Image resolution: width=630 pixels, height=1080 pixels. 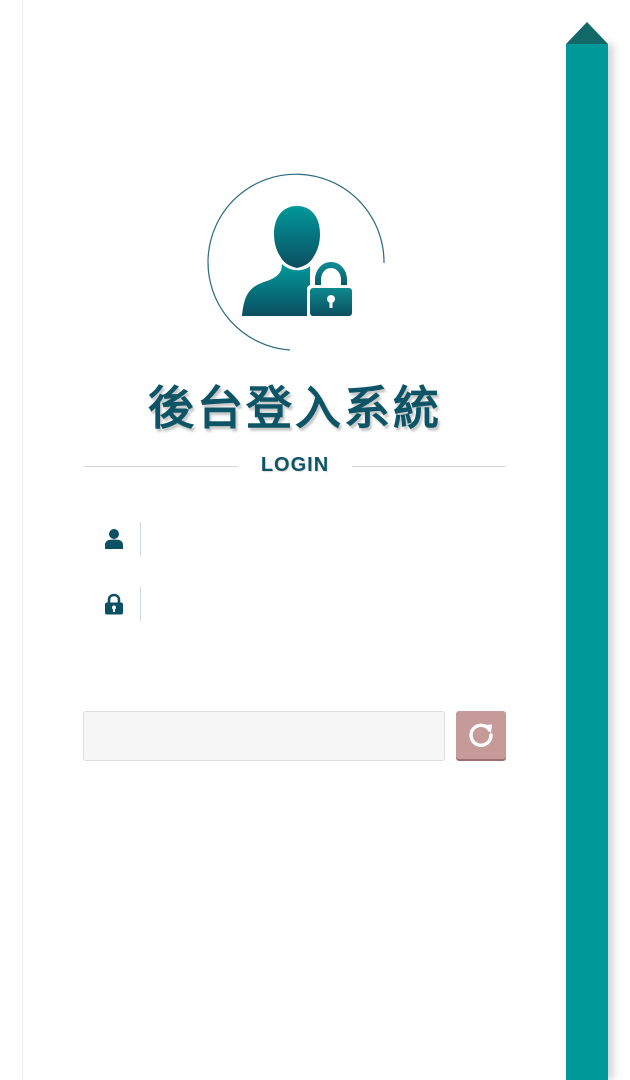 I want to click on username-separator, so click(x=140, y=539).